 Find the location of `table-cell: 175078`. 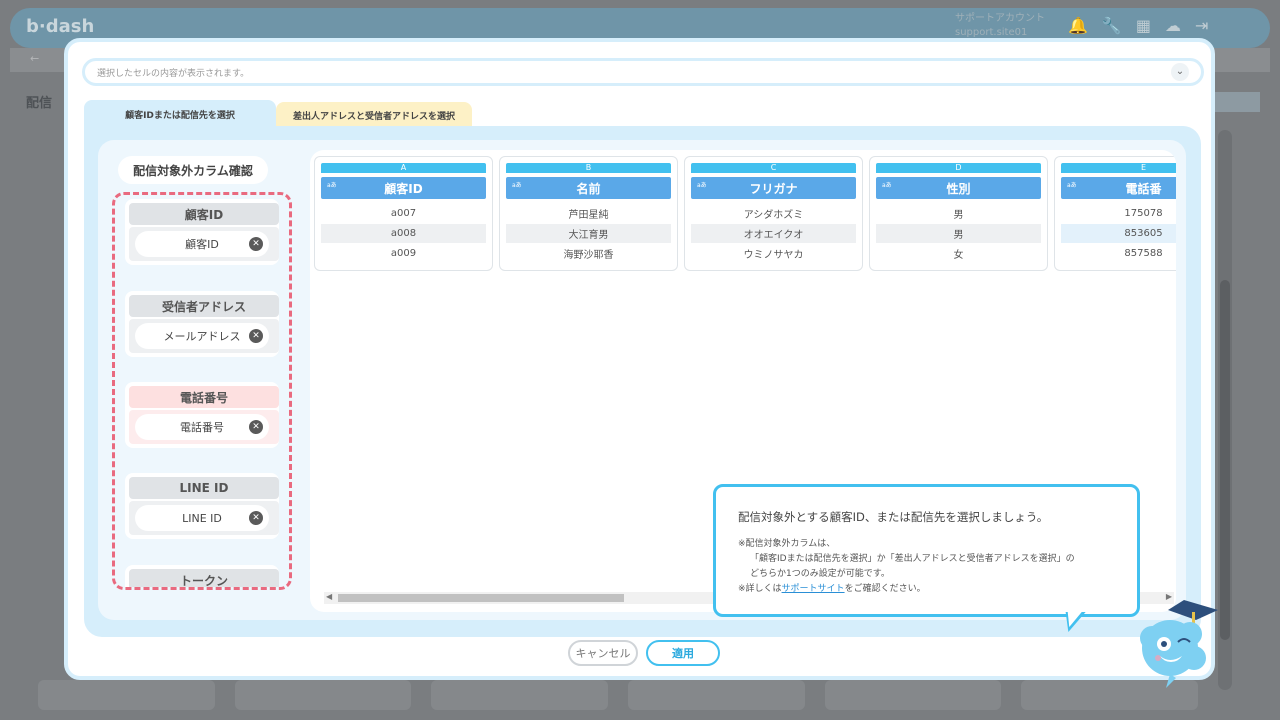

table-cell: 175078 is located at coordinates (1118, 213).